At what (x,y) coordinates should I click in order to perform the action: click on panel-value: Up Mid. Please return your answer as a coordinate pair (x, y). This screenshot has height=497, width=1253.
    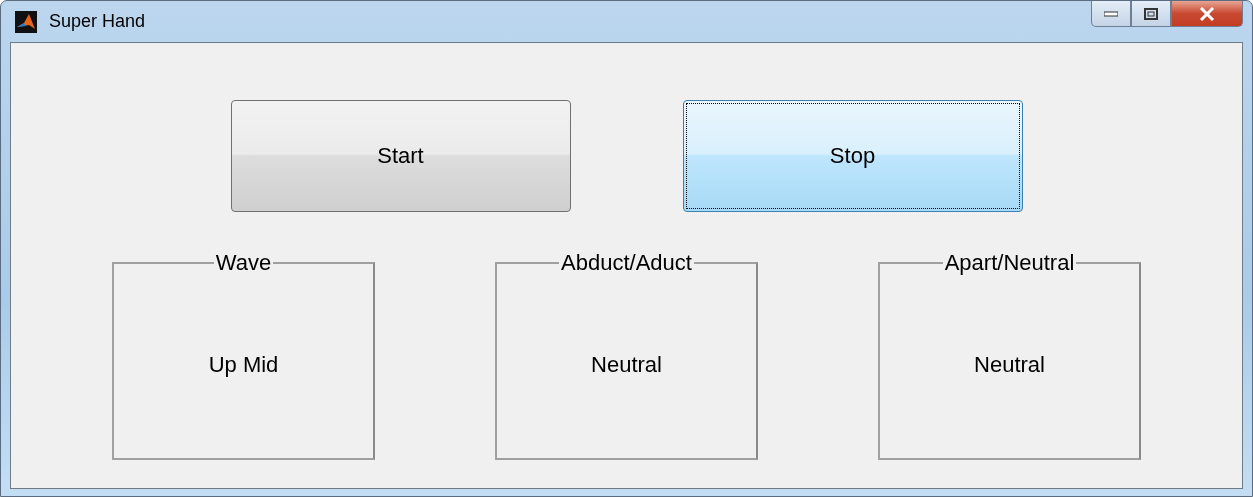
    Looking at the image, I should click on (243, 365).